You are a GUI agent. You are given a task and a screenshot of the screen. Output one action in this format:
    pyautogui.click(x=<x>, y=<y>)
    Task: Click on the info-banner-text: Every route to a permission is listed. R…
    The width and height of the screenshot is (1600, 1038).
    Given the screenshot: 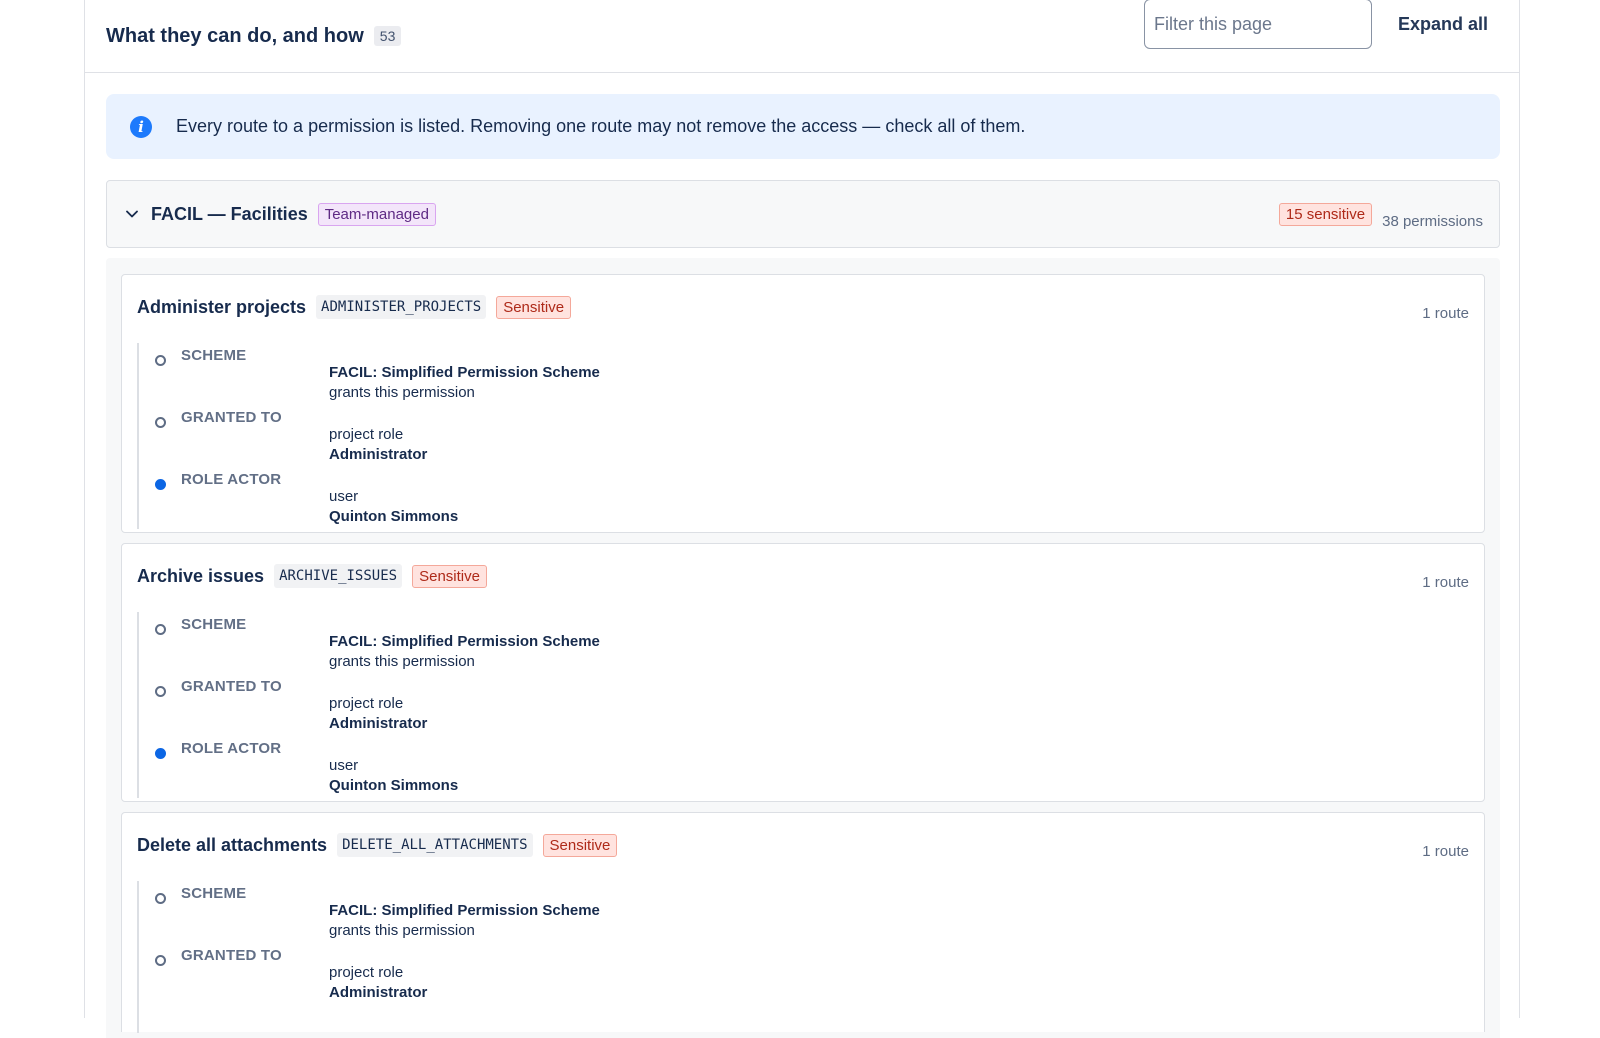 What is the action you would take?
    pyautogui.click(x=601, y=126)
    